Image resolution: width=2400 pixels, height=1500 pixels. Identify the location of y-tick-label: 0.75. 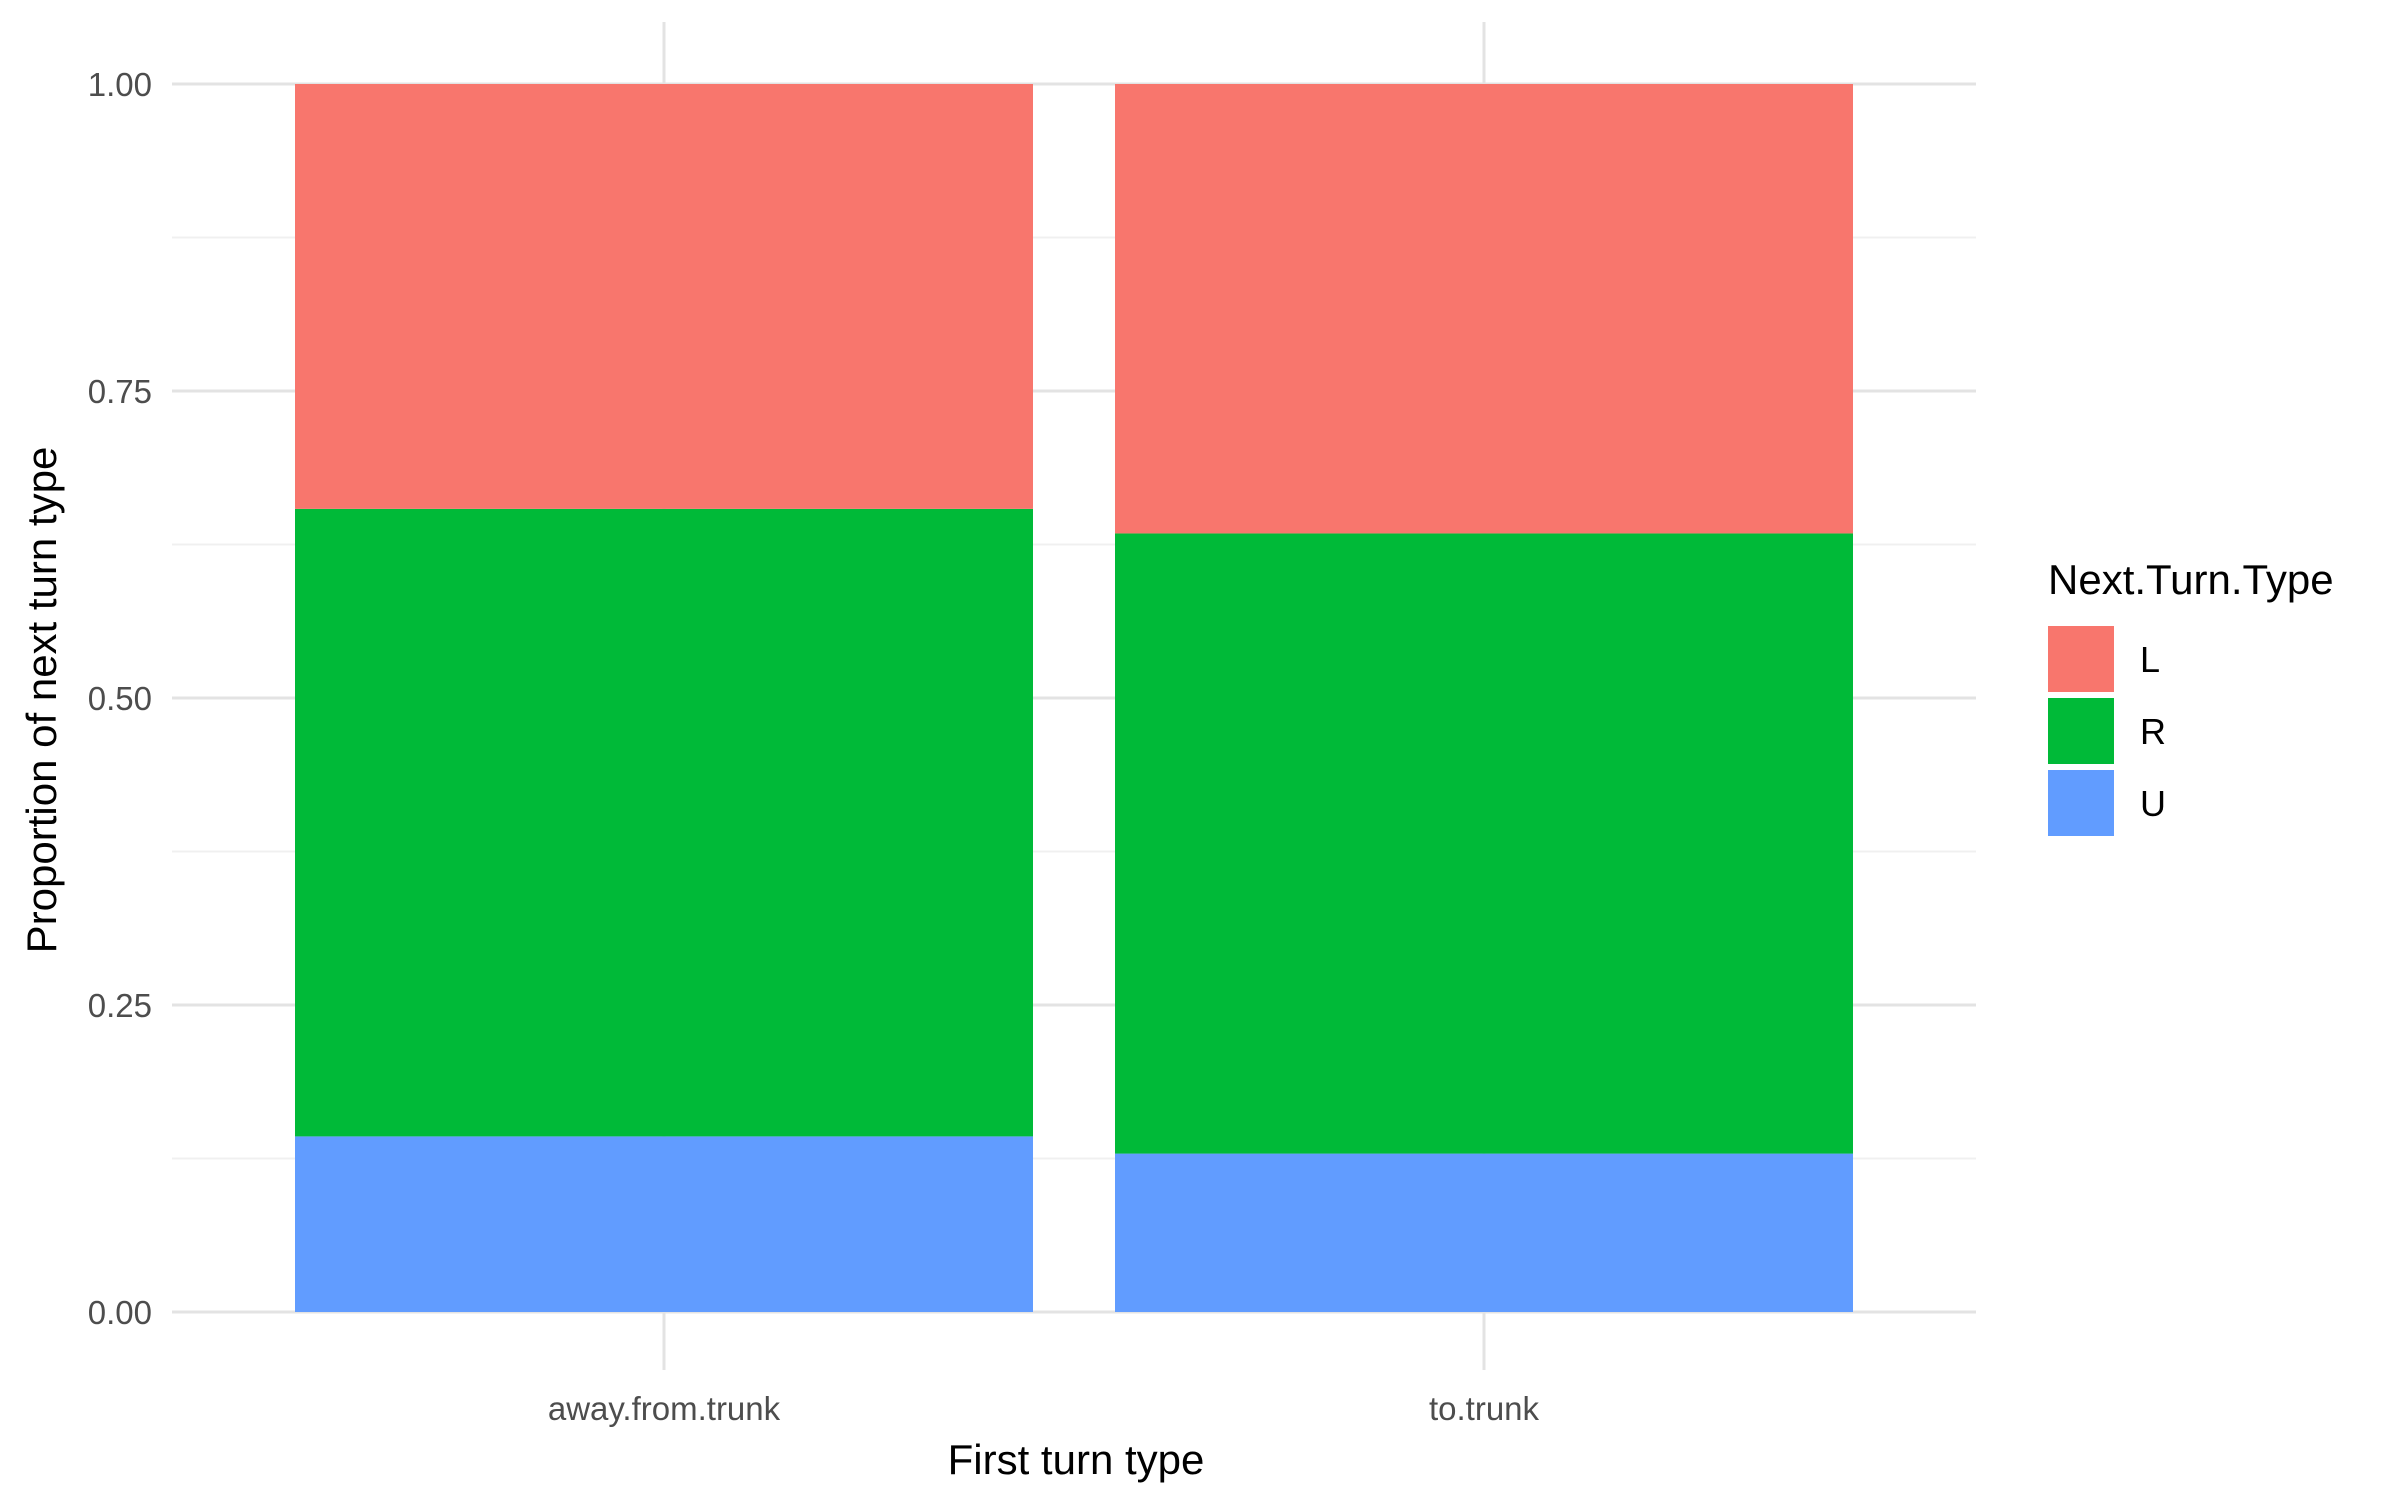
(120, 391).